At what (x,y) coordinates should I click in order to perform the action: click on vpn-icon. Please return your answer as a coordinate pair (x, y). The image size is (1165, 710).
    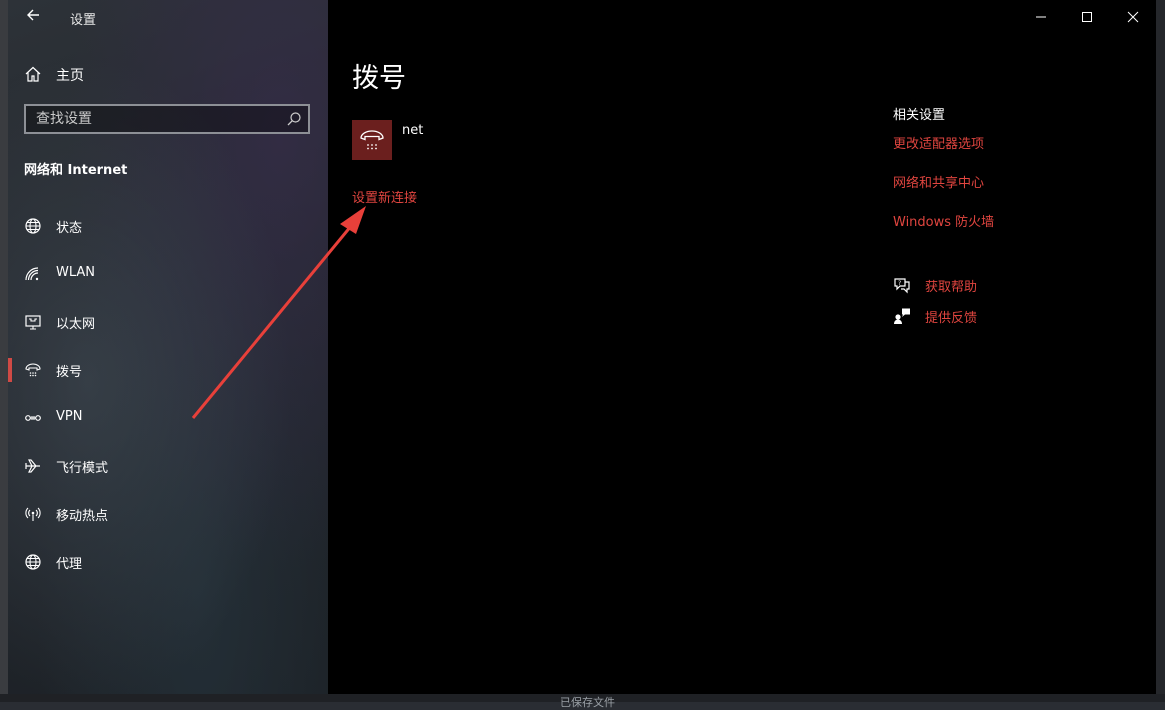
    Looking at the image, I should click on (33, 418).